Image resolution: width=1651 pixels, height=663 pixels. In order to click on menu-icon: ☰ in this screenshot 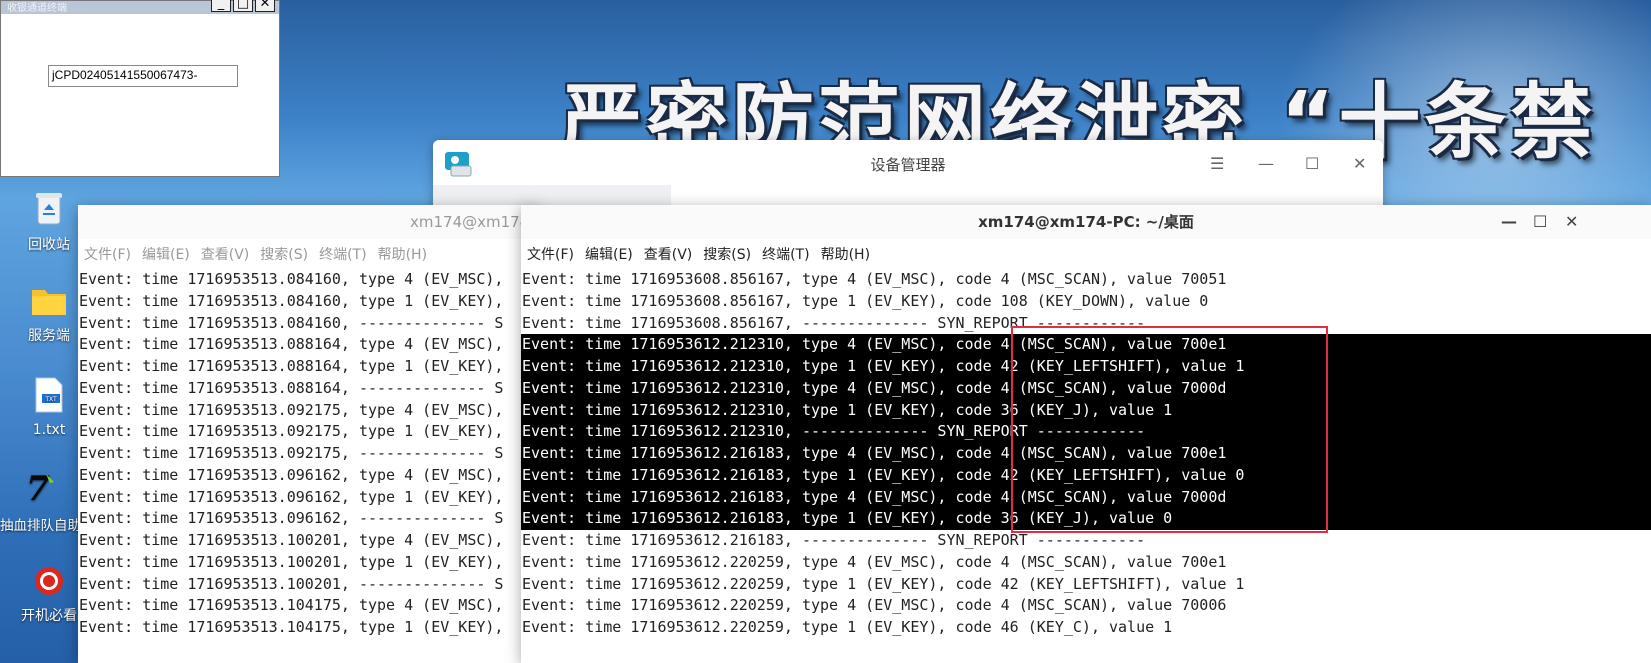, I will do `click(1217, 163)`.